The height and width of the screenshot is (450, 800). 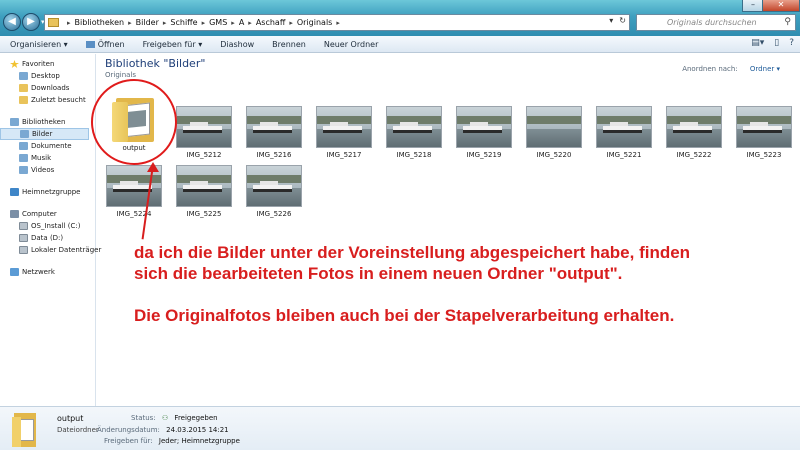 I want to click on sidebar-item-network: Netzwerk, so click(x=47, y=272).